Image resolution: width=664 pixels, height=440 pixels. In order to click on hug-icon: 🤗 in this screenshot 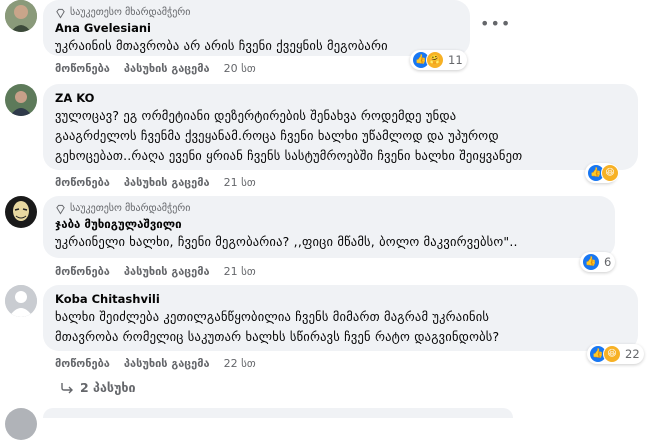, I will do `click(435, 60)`.